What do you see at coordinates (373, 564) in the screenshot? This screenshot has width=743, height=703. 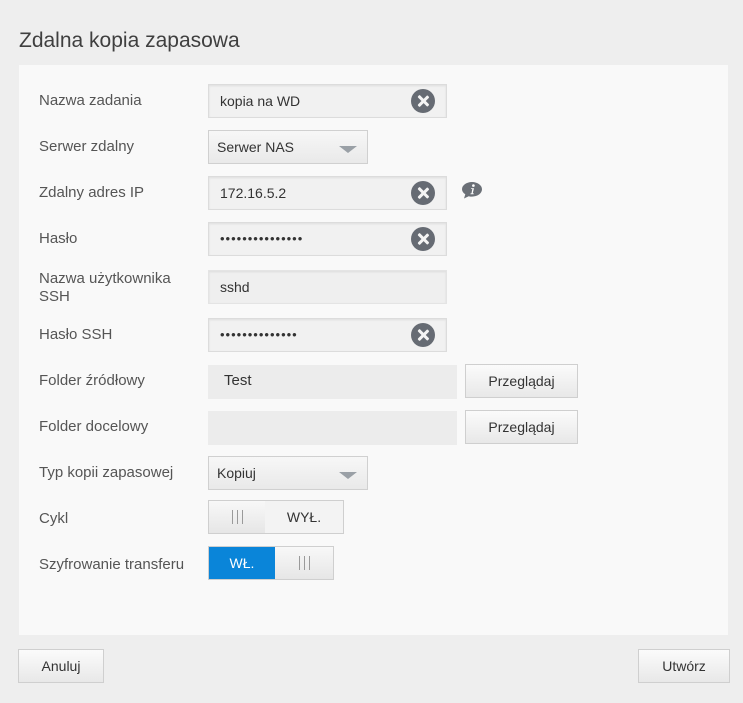 I see `encryption-row: Szyfrowanie transferu WŁ.` at bounding box center [373, 564].